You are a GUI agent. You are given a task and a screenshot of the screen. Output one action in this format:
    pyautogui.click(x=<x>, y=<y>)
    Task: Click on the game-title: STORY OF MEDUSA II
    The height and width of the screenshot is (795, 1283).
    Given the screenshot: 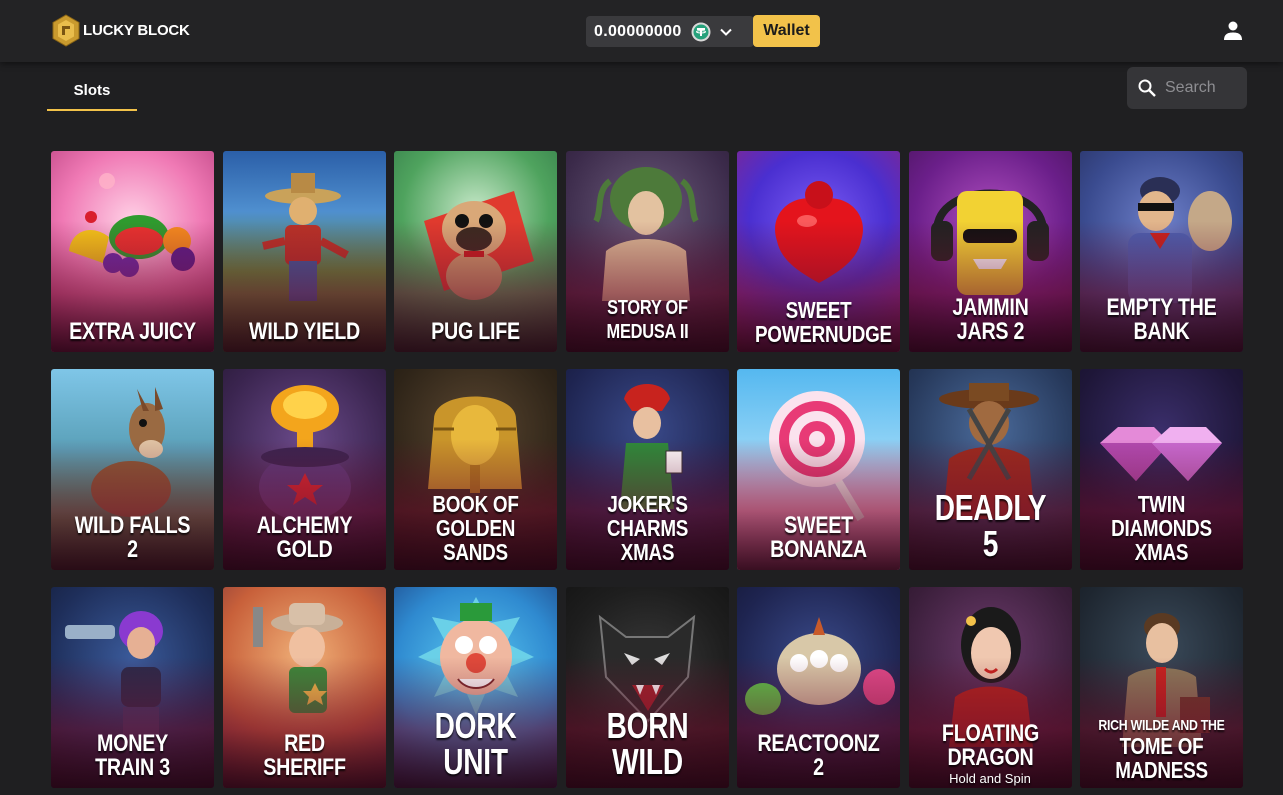 What is the action you would take?
    pyautogui.click(x=647, y=320)
    